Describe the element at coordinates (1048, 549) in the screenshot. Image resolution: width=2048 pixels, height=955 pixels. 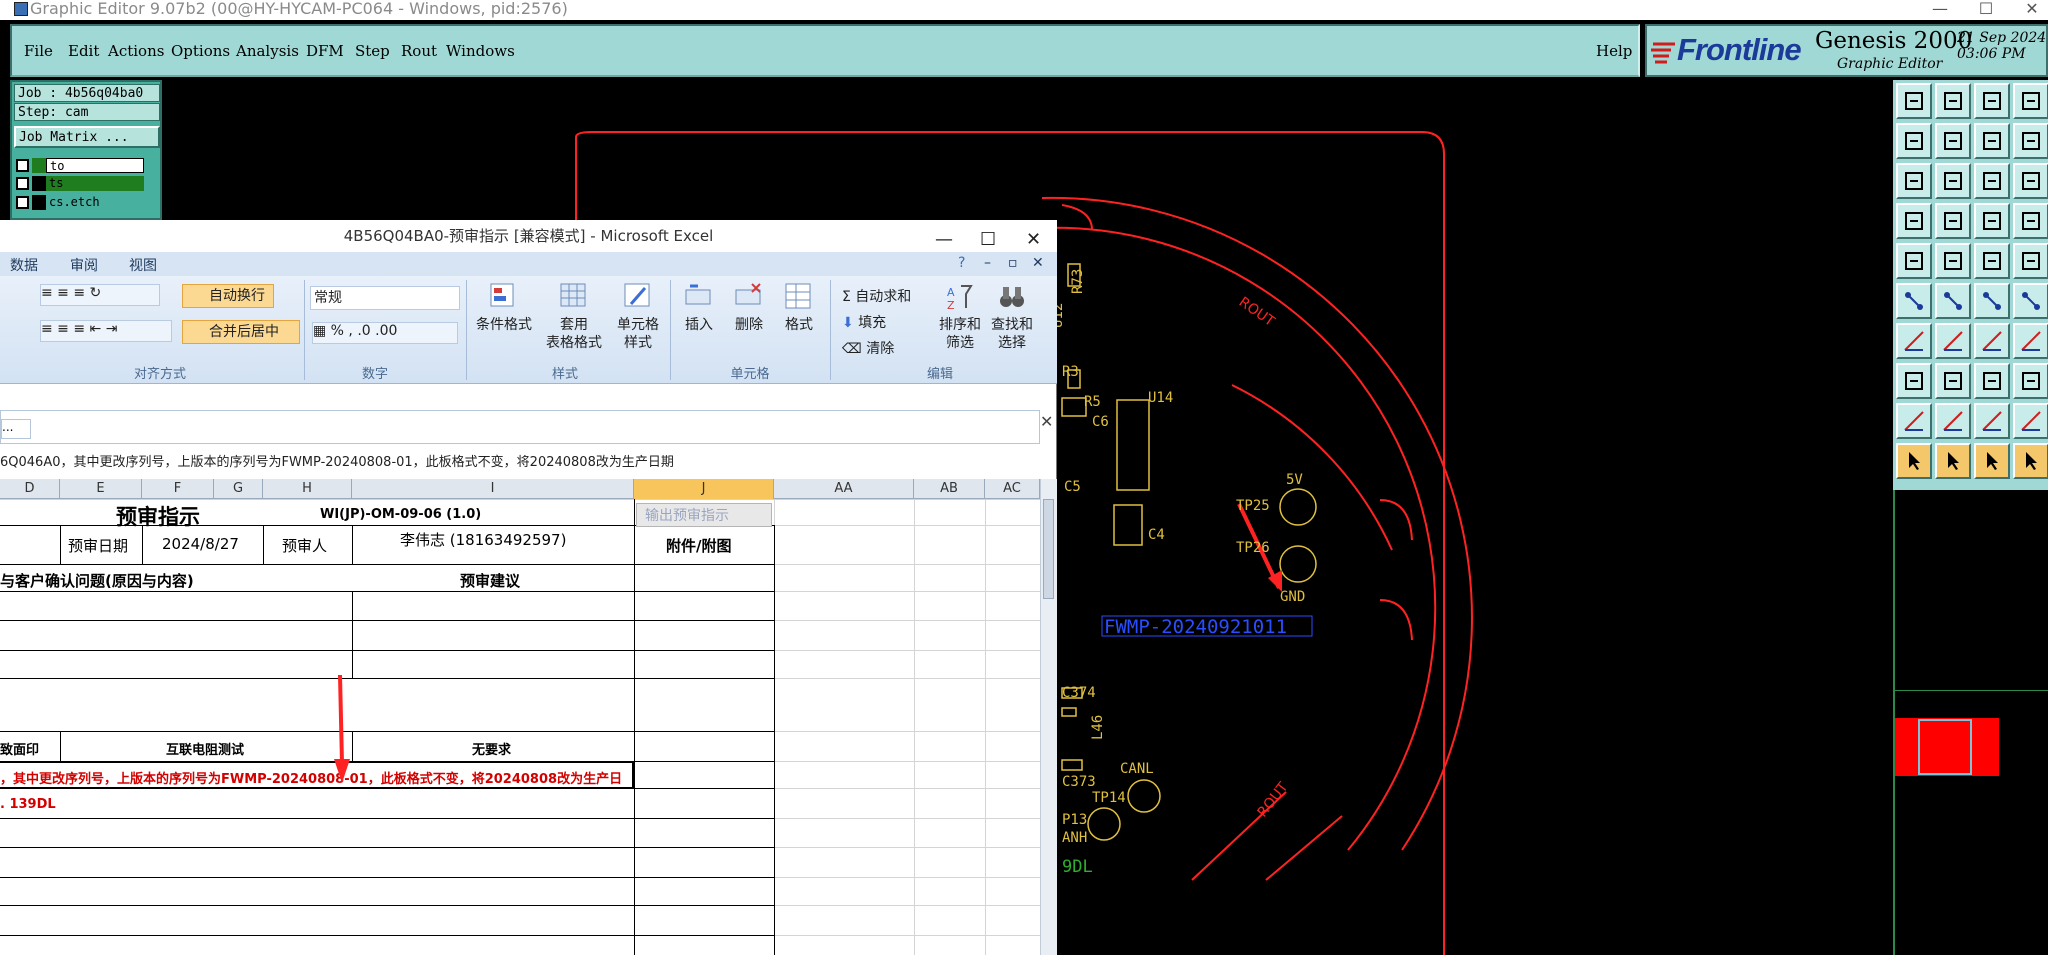
I see `scrollbar-thumb` at that location.